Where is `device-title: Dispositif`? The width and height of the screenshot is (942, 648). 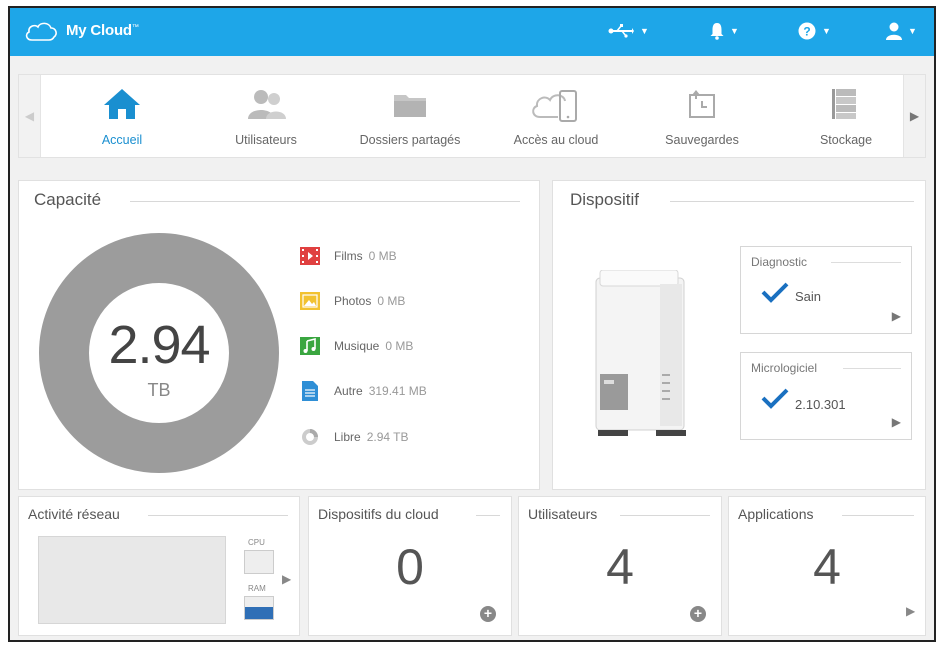 device-title: Dispositif is located at coordinates (609, 200).